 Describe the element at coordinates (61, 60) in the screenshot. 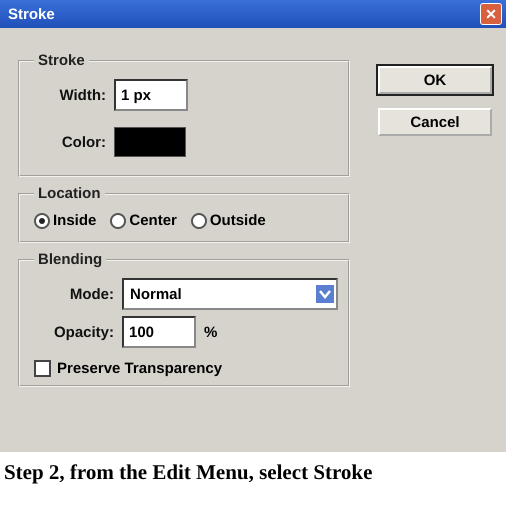

I see `group-title: Stroke` at that location.